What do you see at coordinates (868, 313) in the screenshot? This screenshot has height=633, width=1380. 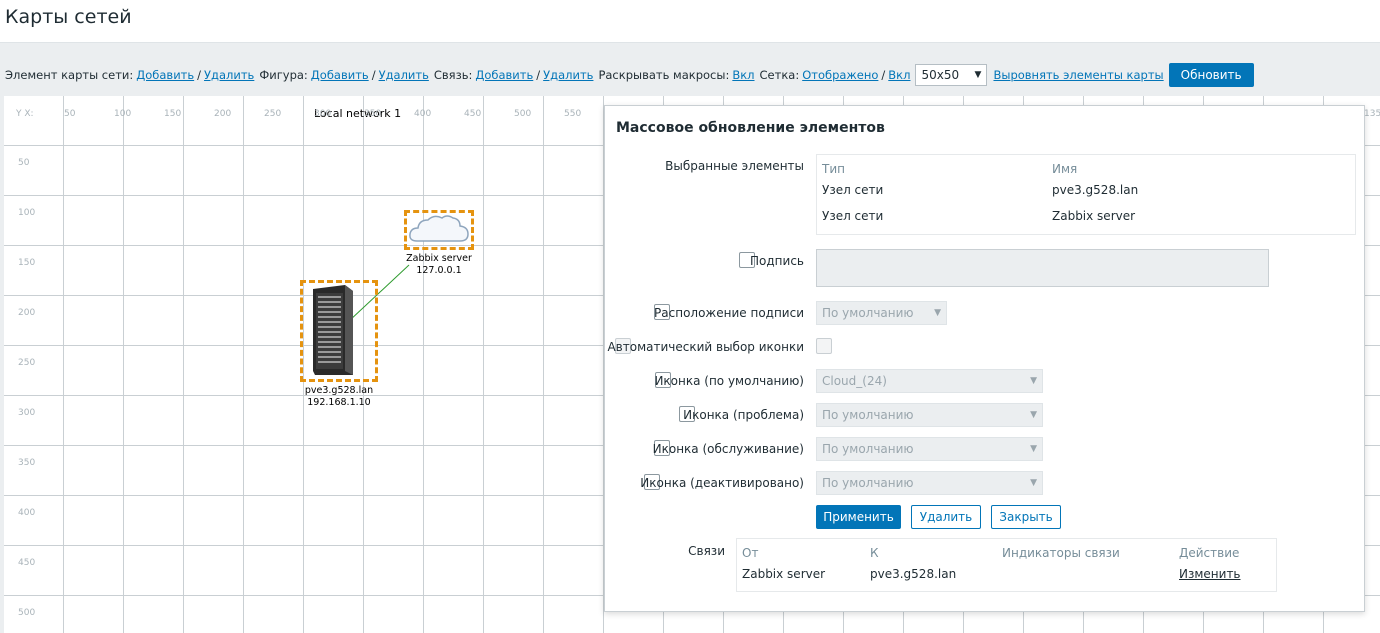 I see `label-location-value: По умолчанию` at bounding box center [868, 313].